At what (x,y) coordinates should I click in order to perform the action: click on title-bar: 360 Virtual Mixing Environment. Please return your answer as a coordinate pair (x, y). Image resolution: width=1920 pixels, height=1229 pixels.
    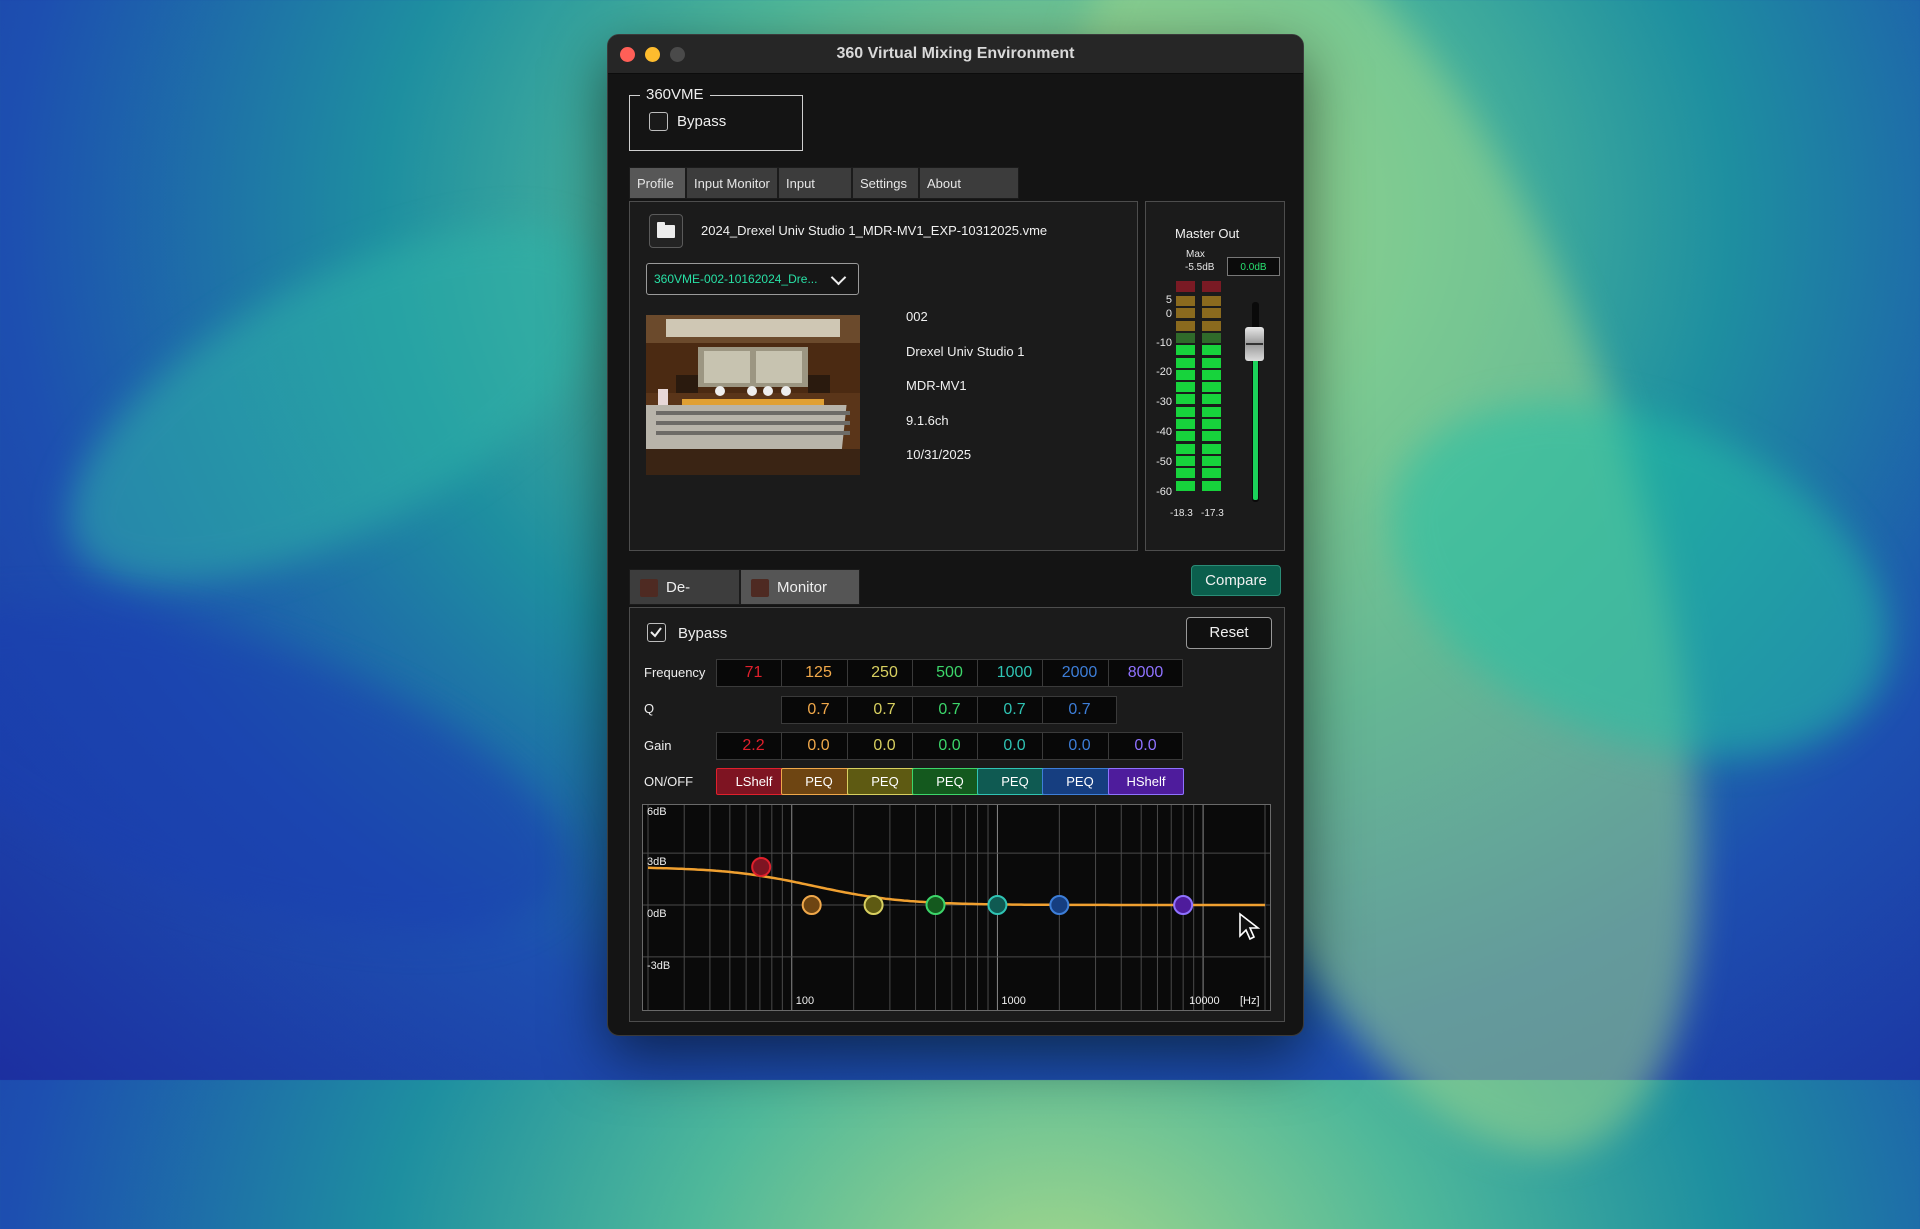
    Looking at the image, I should click on (955, 54).